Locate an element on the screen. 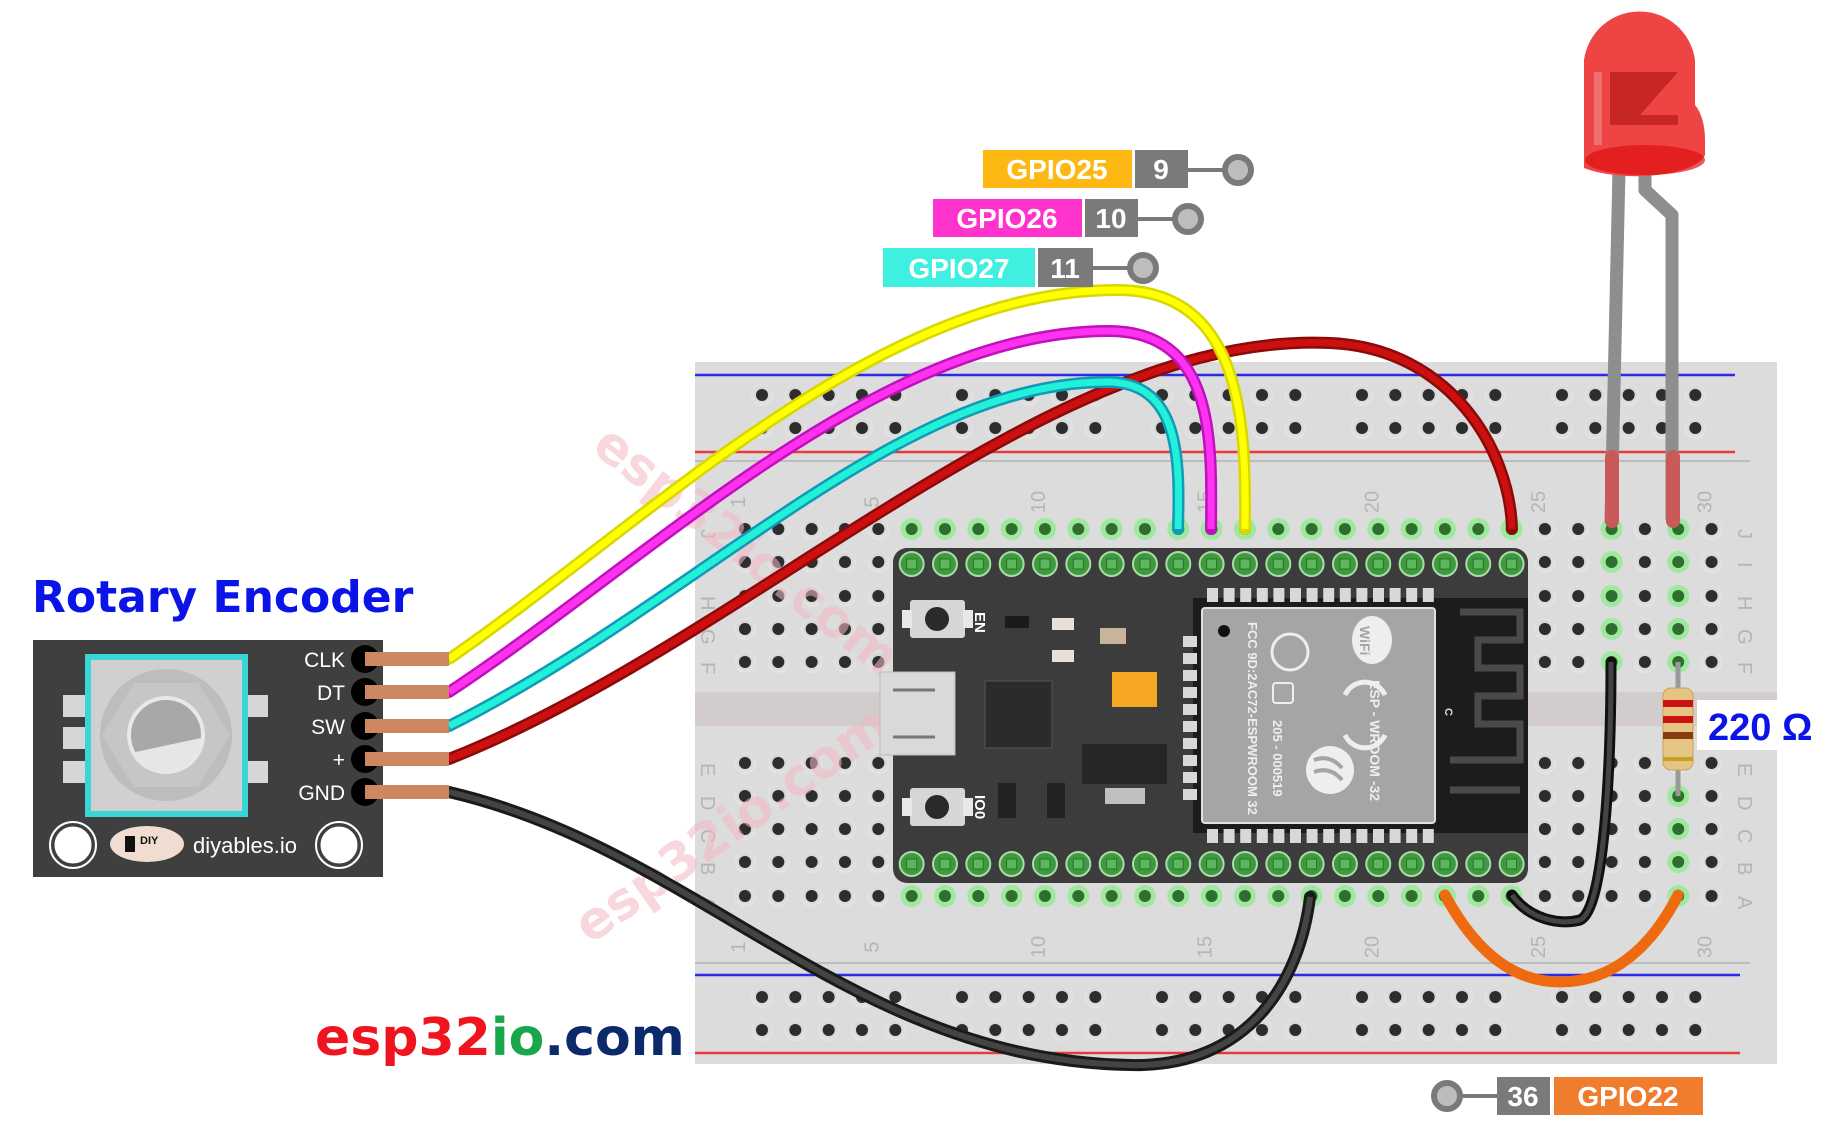 The width and height of the screenshot is (1845, 1134). encoder-pin-gnd: GND is located at coordinates (373, 792).